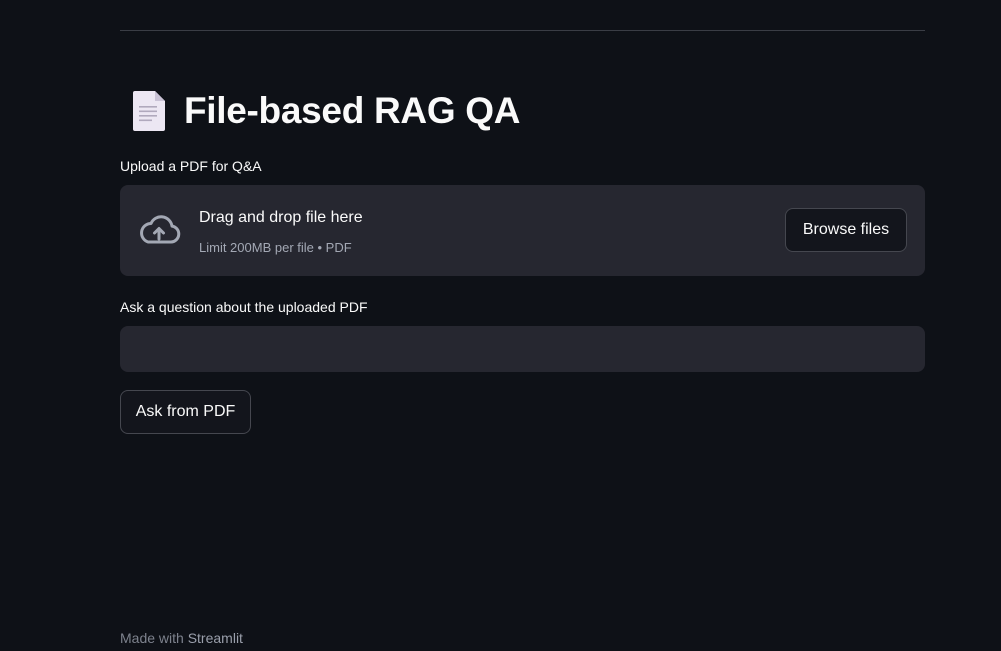  Describe the element at coordinates (215, 638) in the screenshot. I see `streamlit-link: Streamlit` at that location.